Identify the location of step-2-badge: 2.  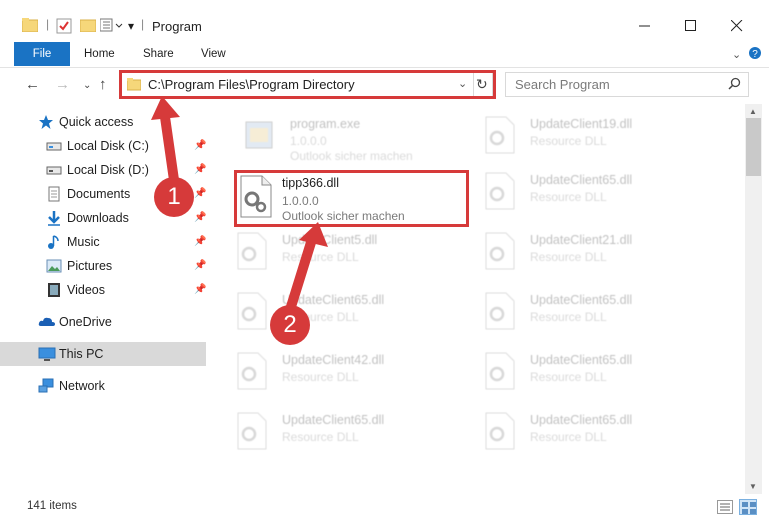
(290, 325).